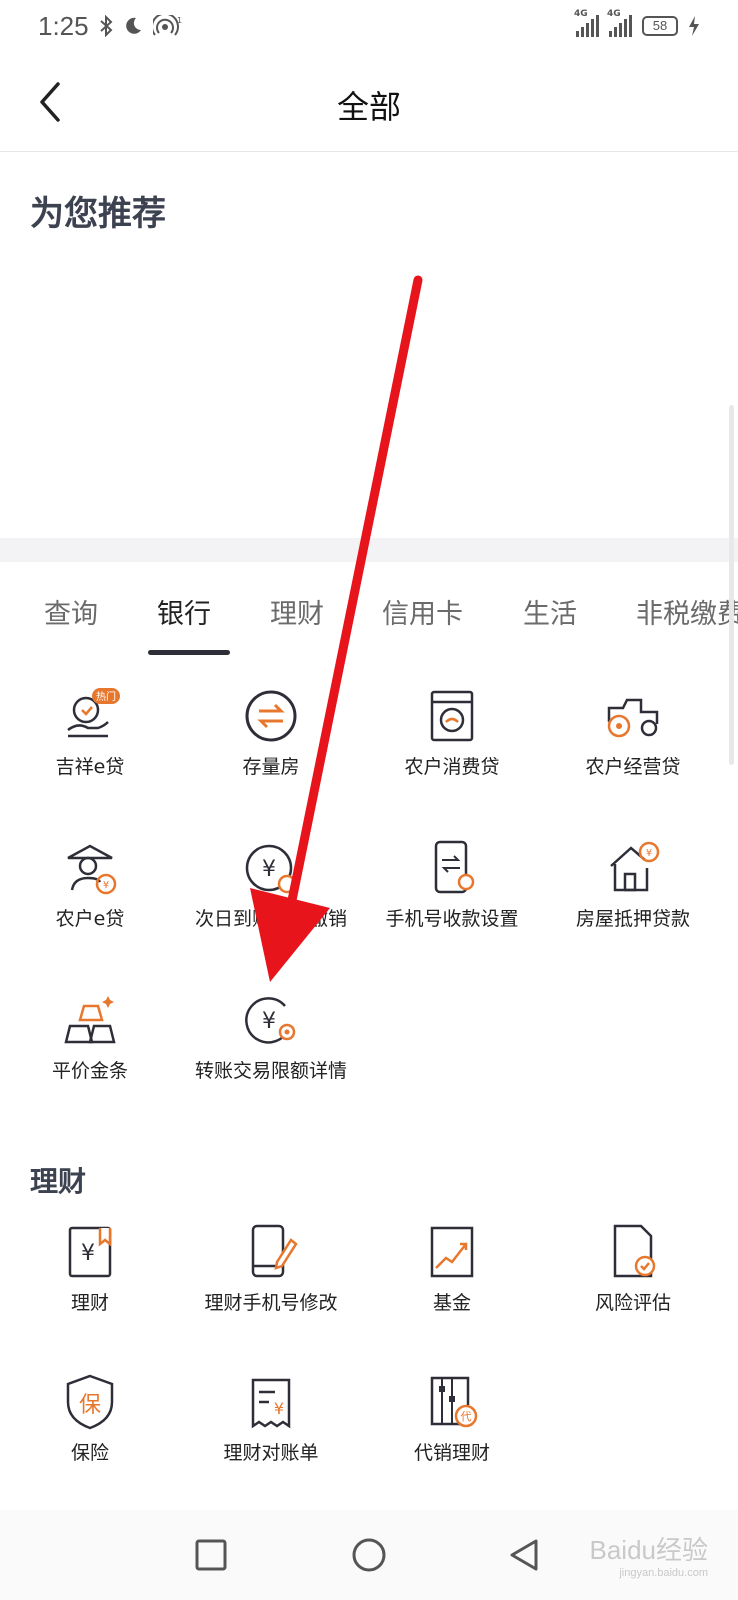 The height and width of the screenshot is (1600, 738). I want to click on grid-item-finance-statement: ¥ 理财对账单, so click(271, 1418).